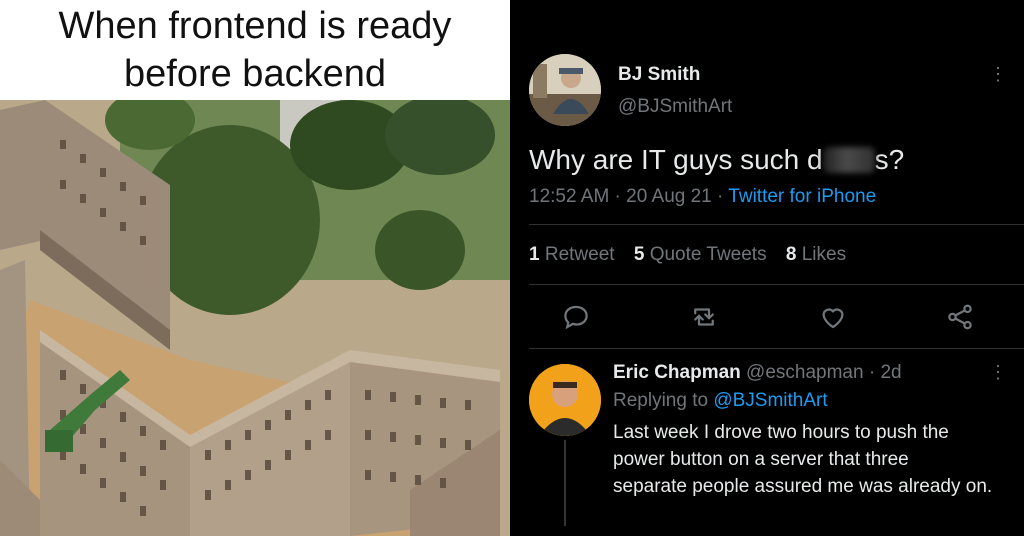 The image size is (1024, 536). I want to click on thread-line, so click(565, 483).